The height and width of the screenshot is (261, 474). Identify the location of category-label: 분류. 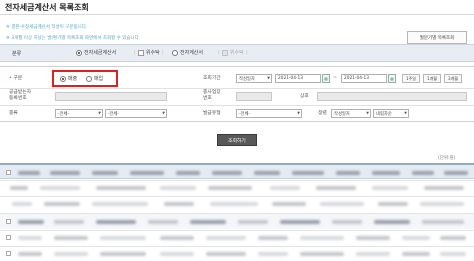
(17, 54).